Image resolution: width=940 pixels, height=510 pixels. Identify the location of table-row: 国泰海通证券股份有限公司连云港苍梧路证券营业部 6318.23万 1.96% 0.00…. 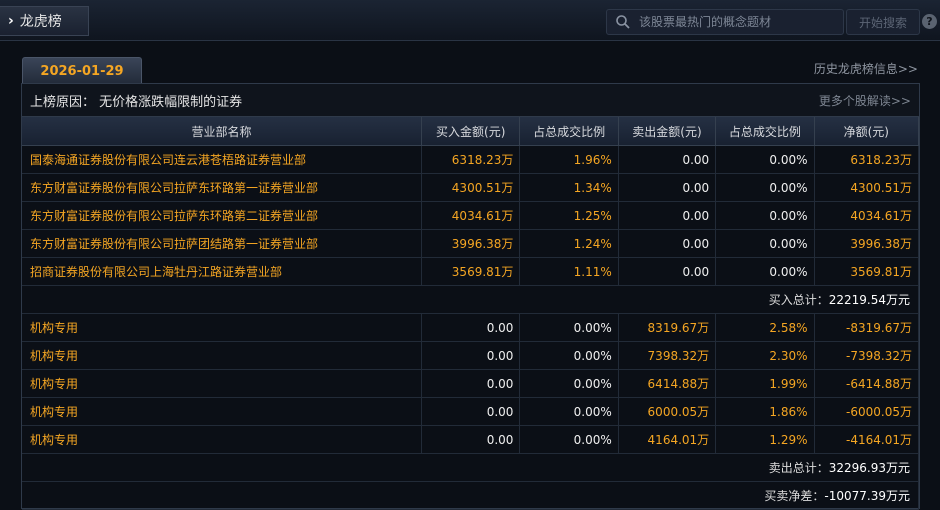
(471, 159).